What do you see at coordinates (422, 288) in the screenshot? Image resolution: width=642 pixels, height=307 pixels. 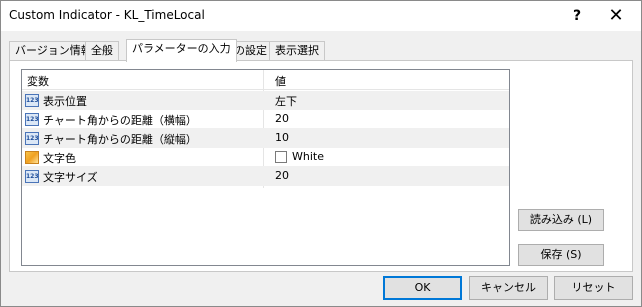 I see `ok-button: OK` at bounding box center [422, 288].